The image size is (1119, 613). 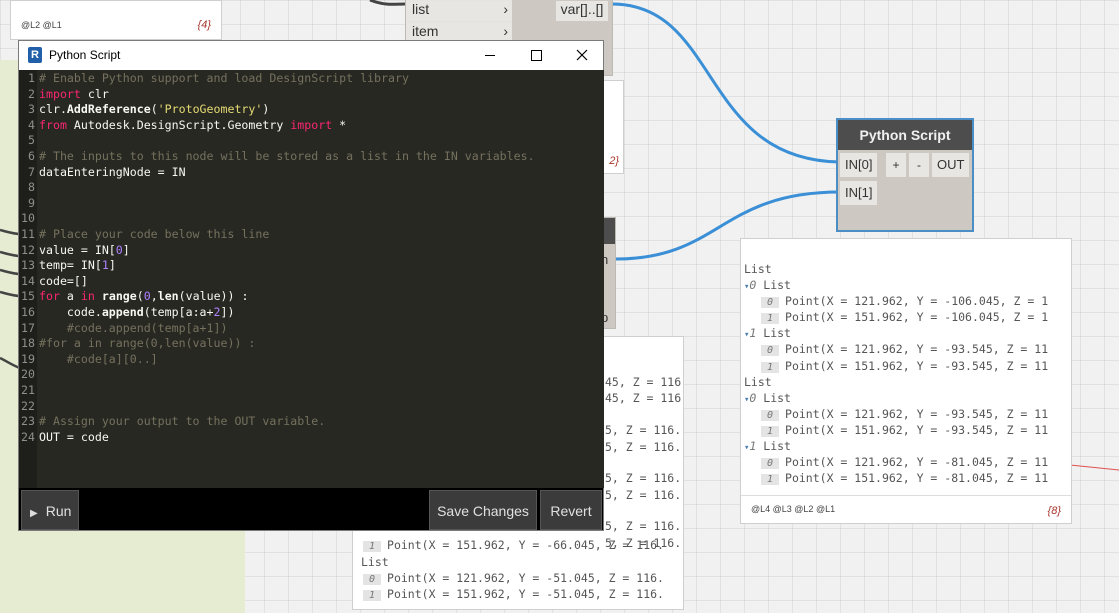 What do you see at coordinates (41, 25) in the screenshot?
I see `watch-levels: @L2 @L1` at bounding box center [41, 25].